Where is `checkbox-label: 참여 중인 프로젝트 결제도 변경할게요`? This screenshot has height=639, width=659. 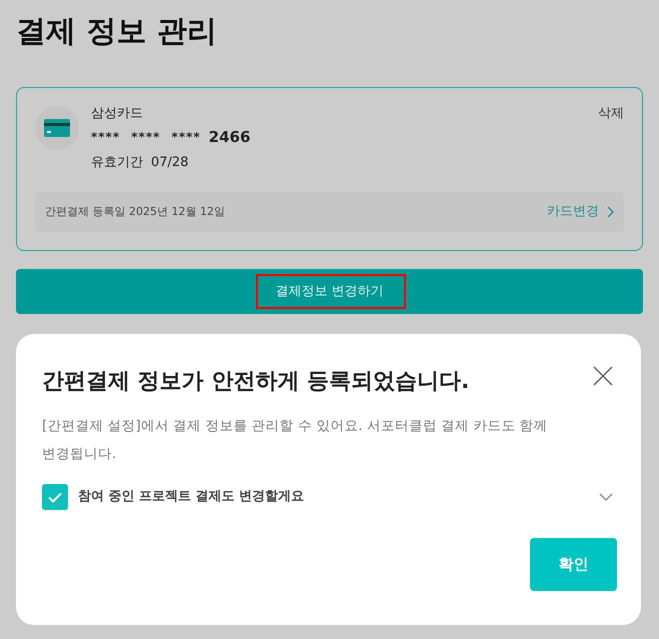
checkbox-label: 참여 중인 프로젝트 결제도 변경할게요 is located at coordinates (191, 497).